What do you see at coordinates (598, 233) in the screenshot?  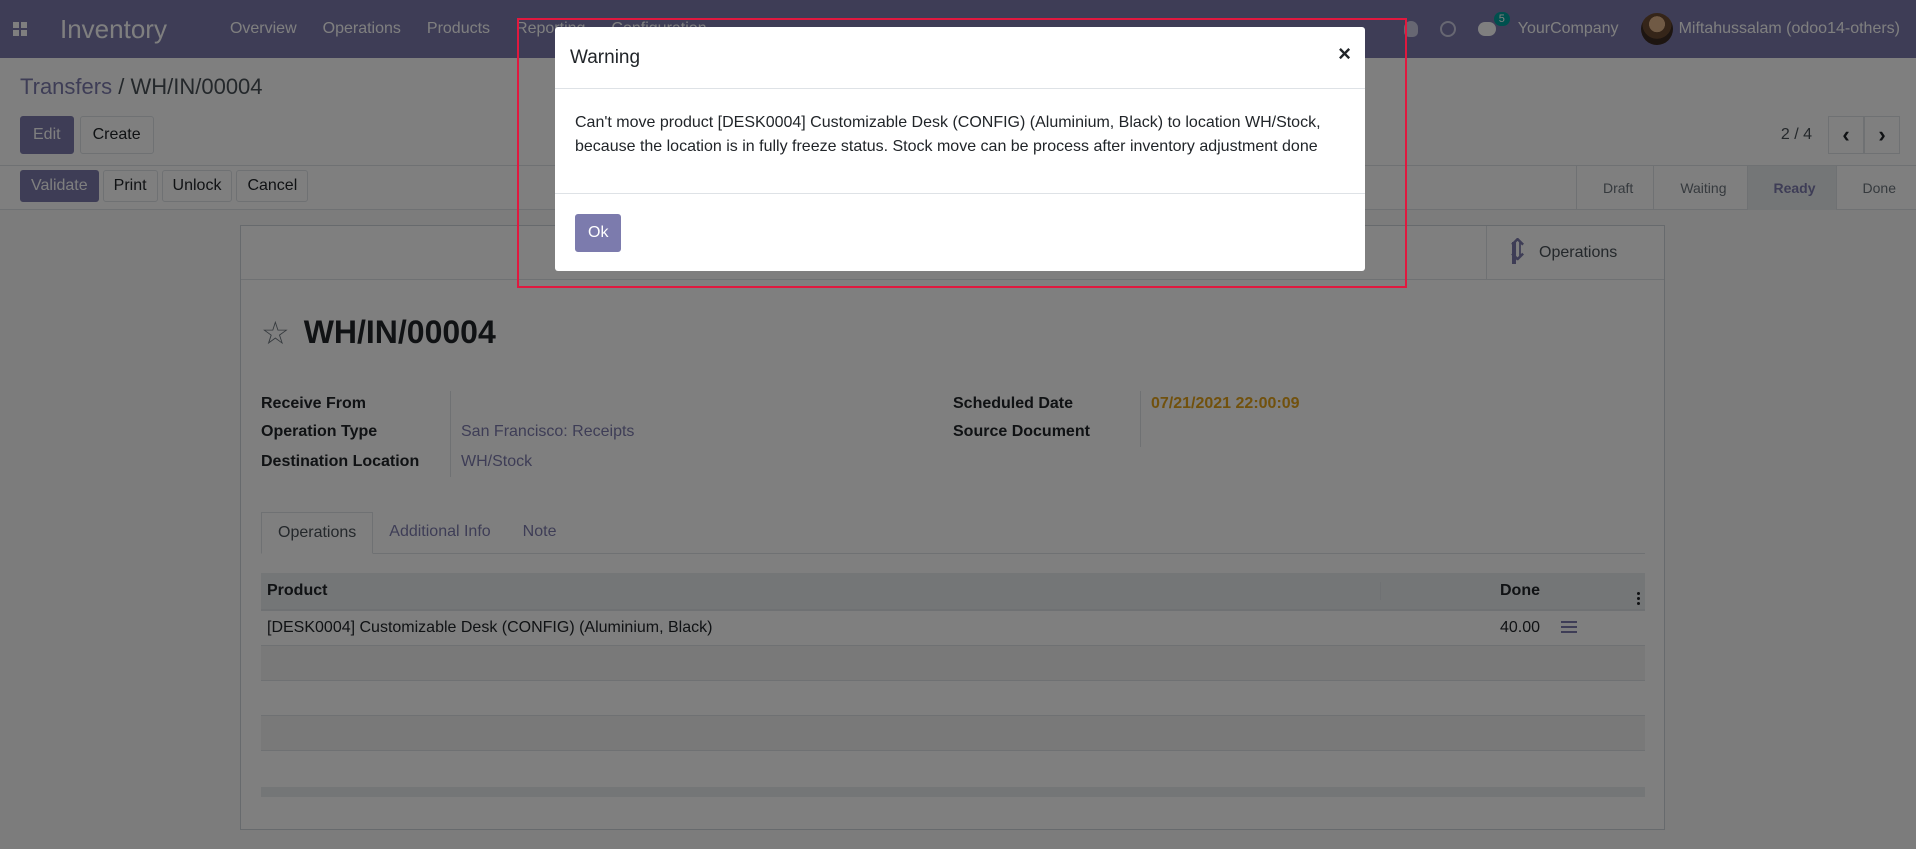 I see `ok-button: Ok` at bounding box center [598, 233].